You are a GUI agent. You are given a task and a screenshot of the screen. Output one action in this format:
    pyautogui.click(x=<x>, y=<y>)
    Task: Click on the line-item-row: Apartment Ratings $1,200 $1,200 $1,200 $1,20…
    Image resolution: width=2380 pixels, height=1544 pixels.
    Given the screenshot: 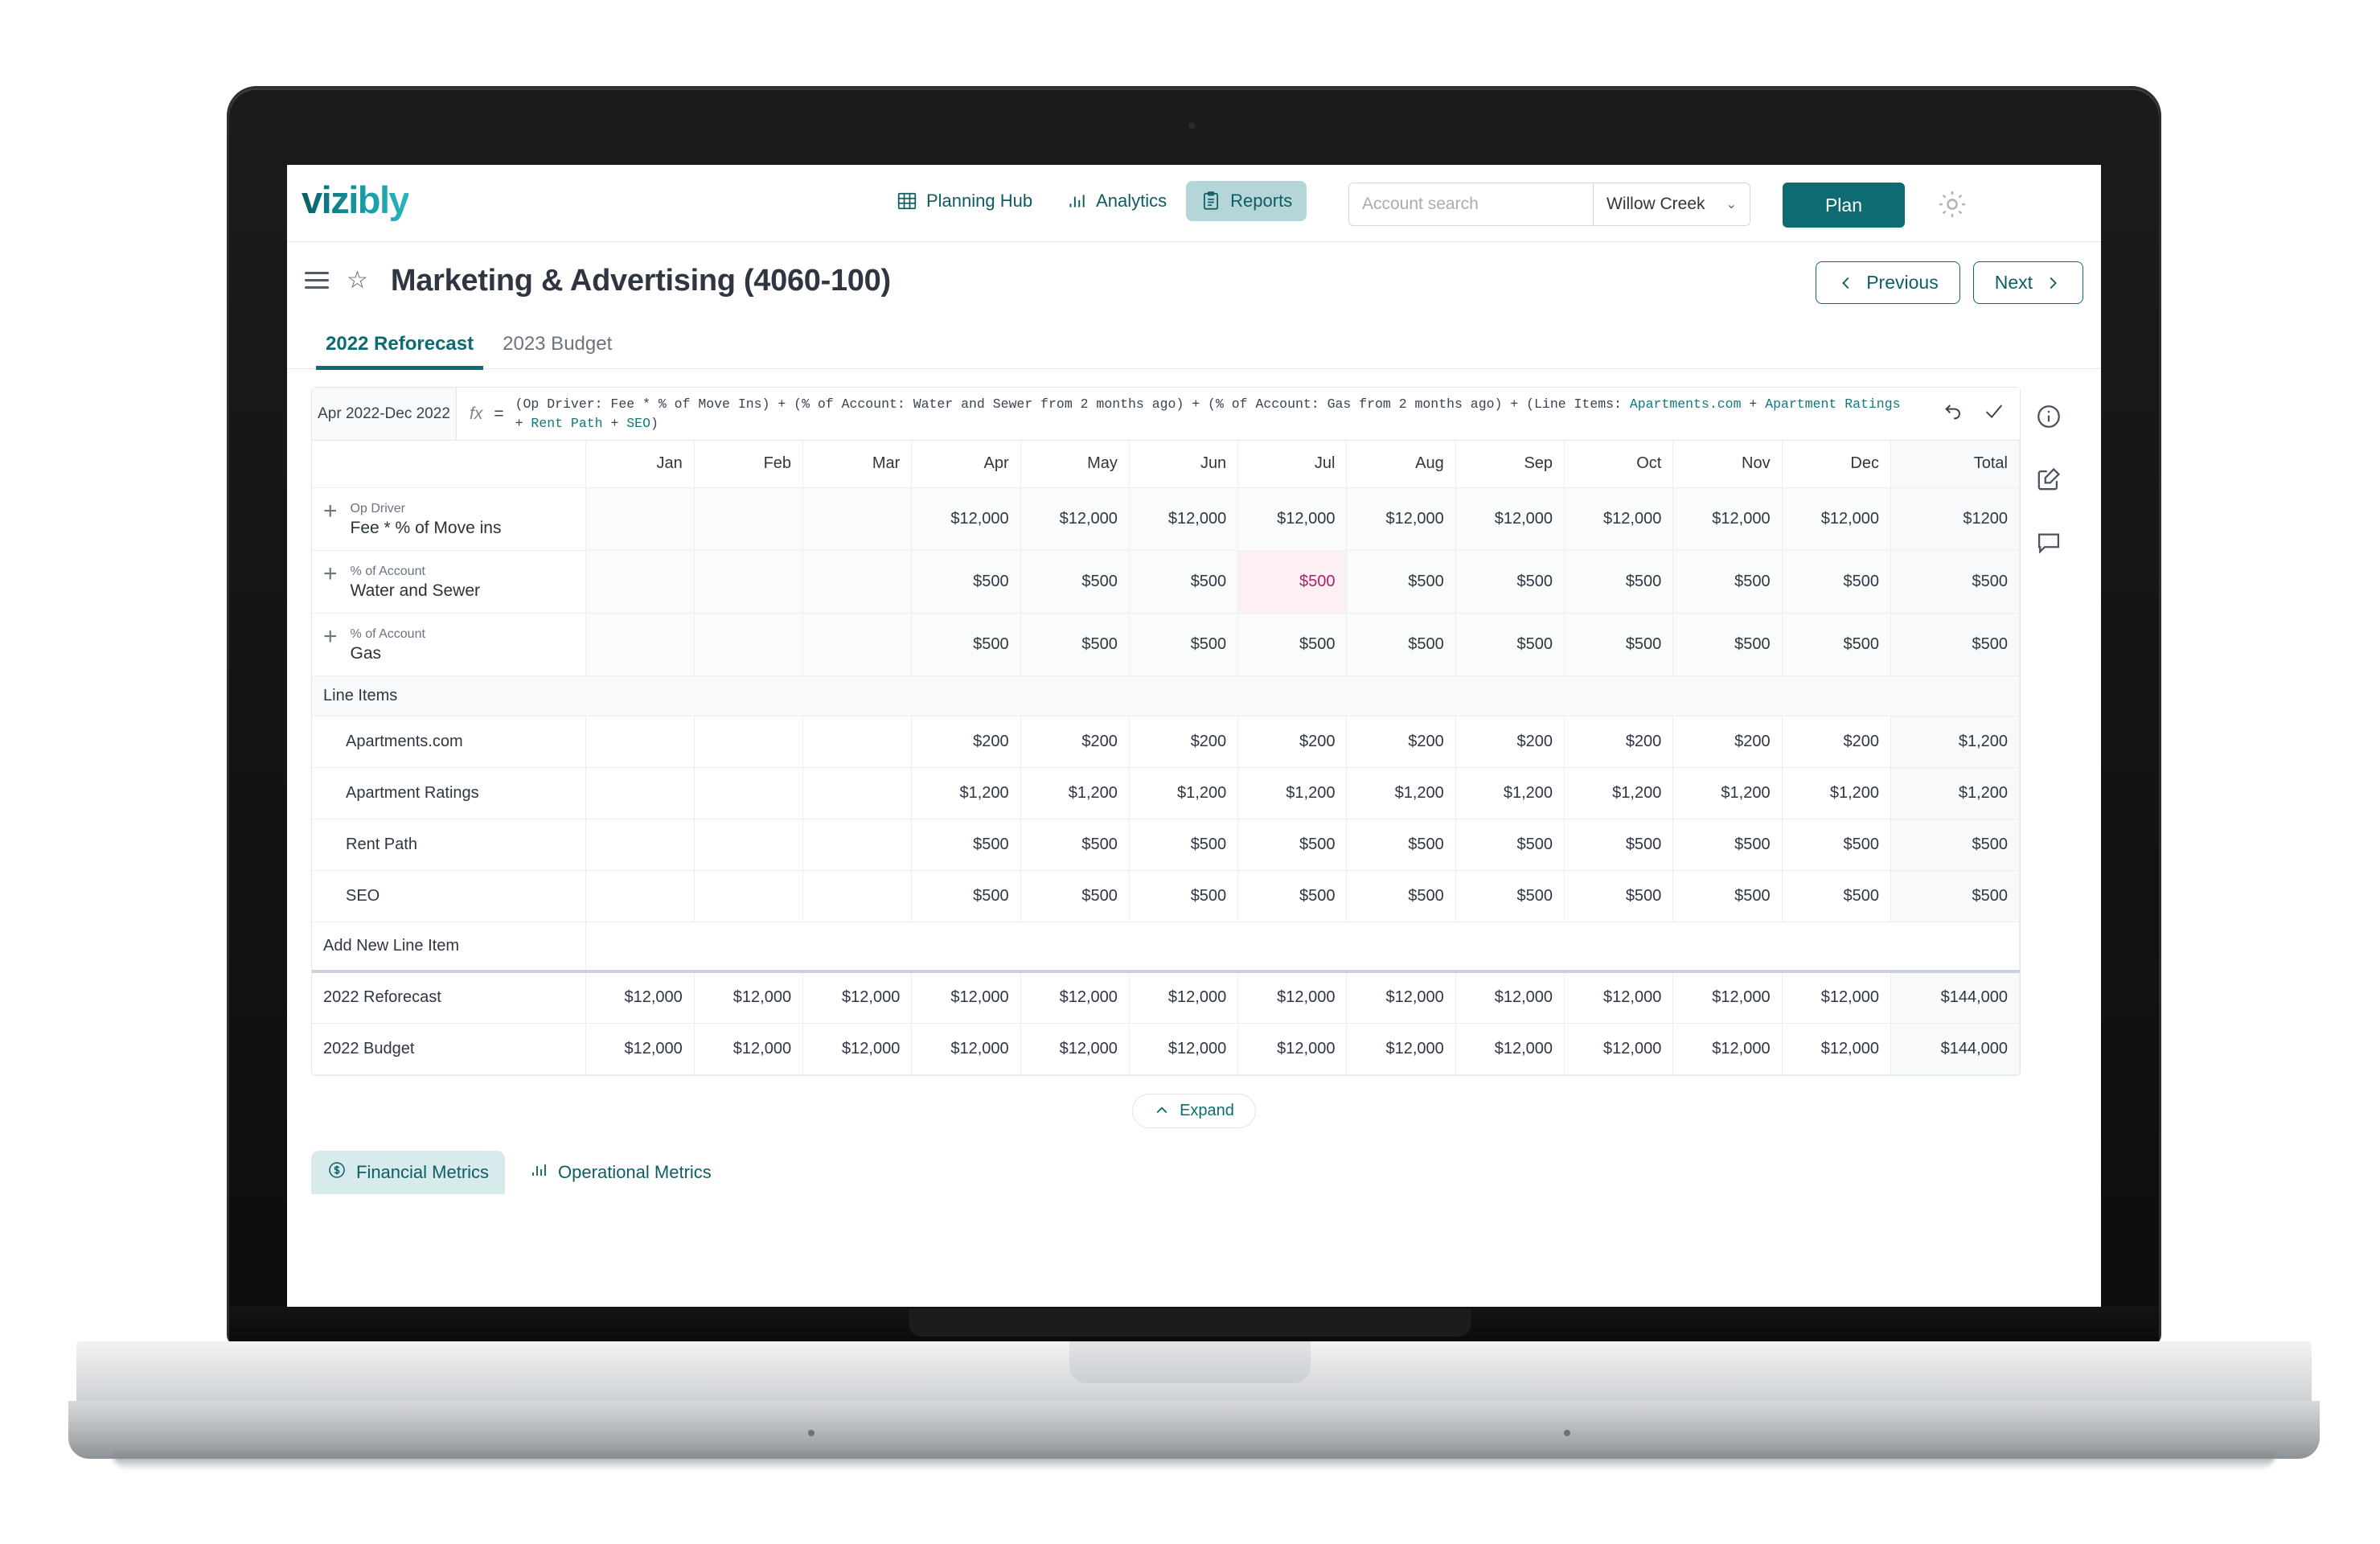 What is the action you would take?
    pyautogui.click(x=1166, y=793)
    